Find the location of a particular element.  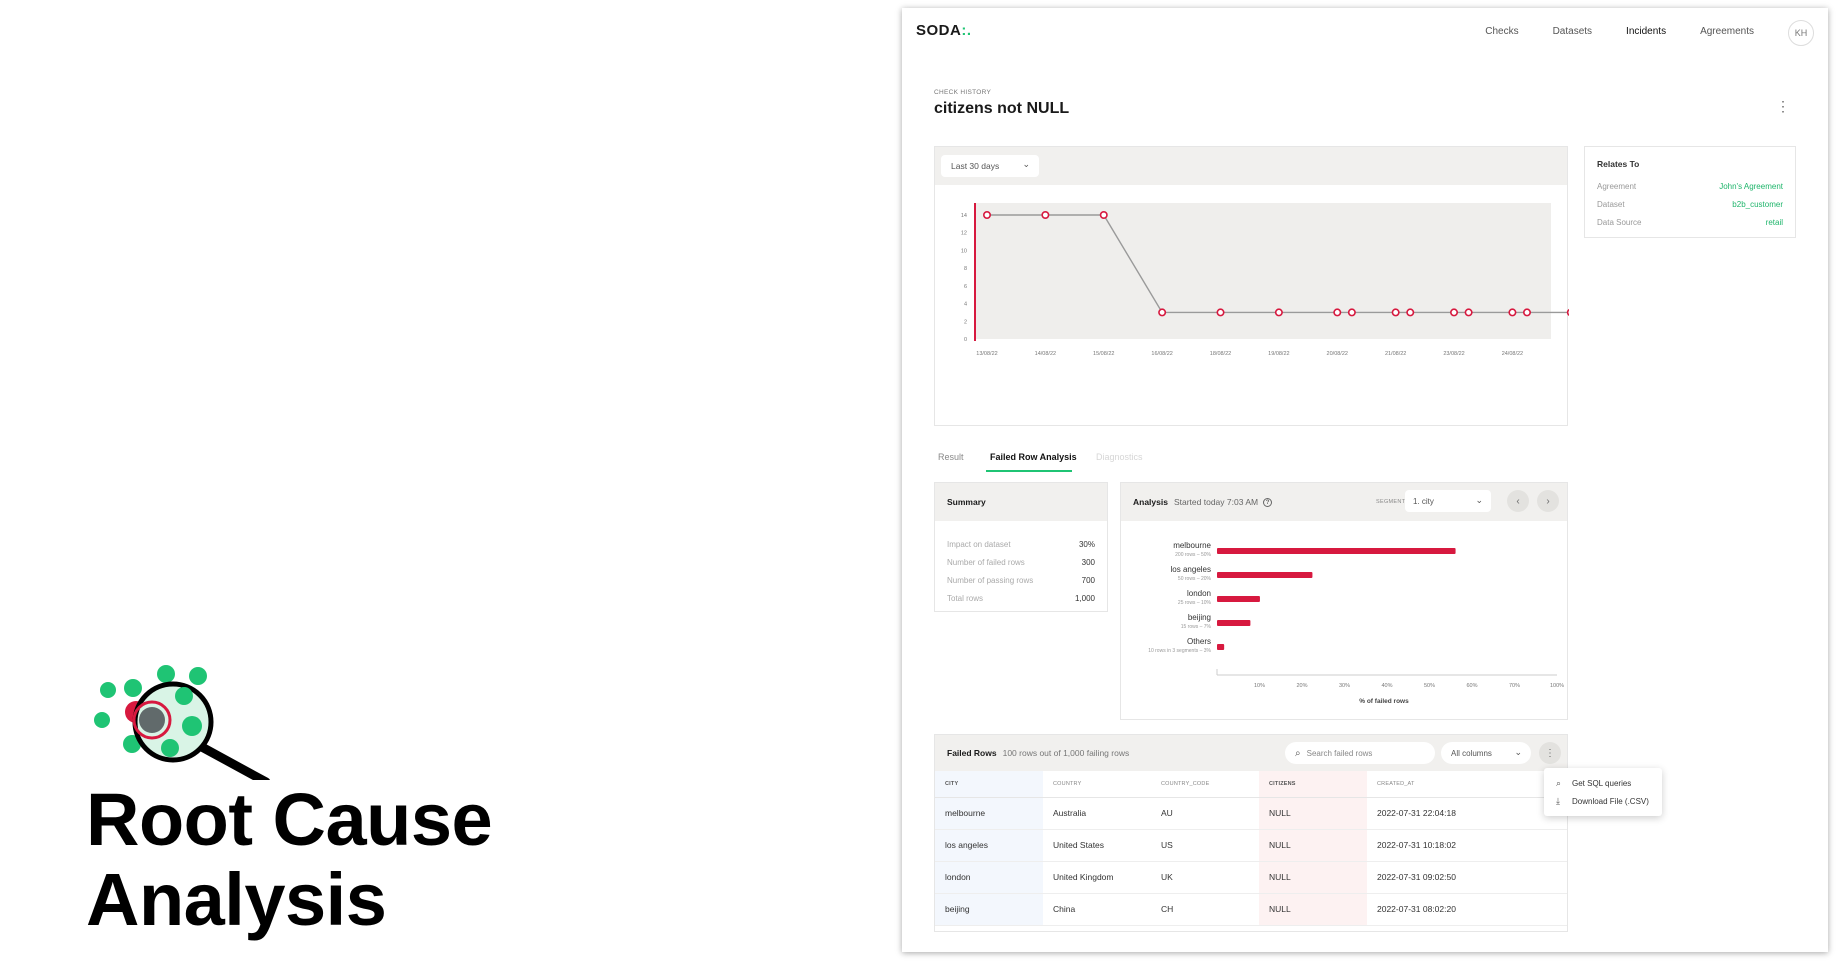

tab-failed-row-analysis: Failed Row Analysis is located at coordinates (1033, 457).